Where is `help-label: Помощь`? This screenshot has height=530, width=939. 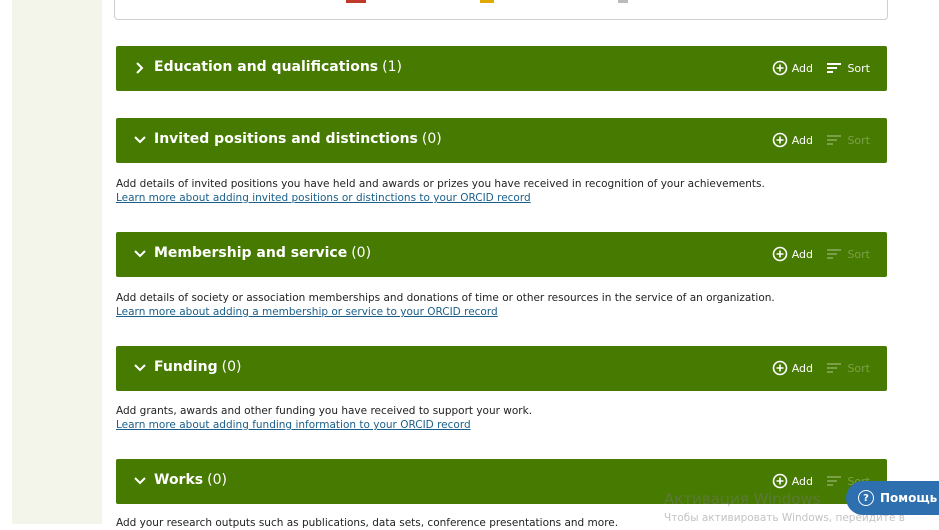 help-label: Помощь is located at coordinates (909, 498).